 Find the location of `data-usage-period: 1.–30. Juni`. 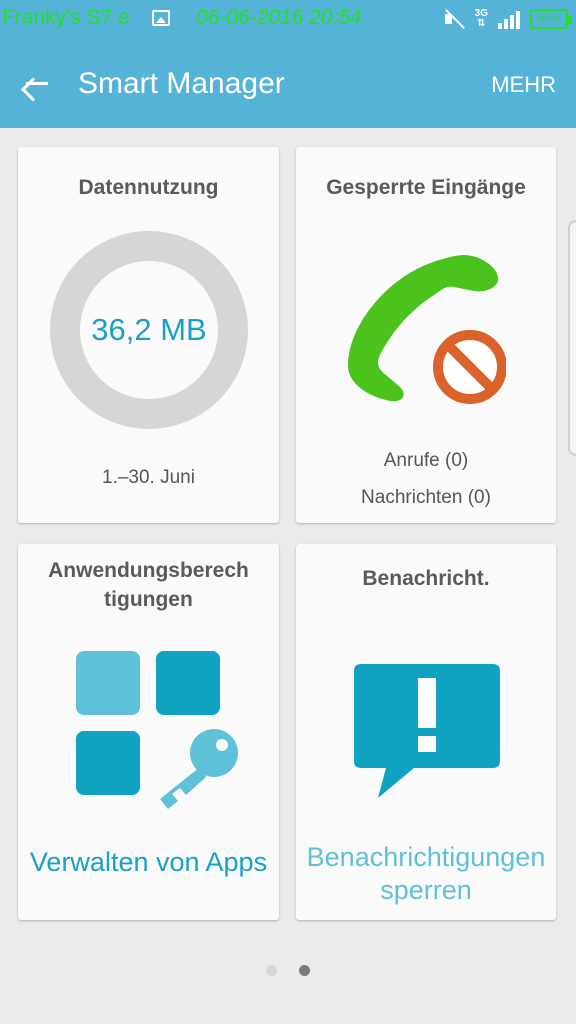

data-usage-period: 1.–30. Juni is located at coordinates (148, 477).